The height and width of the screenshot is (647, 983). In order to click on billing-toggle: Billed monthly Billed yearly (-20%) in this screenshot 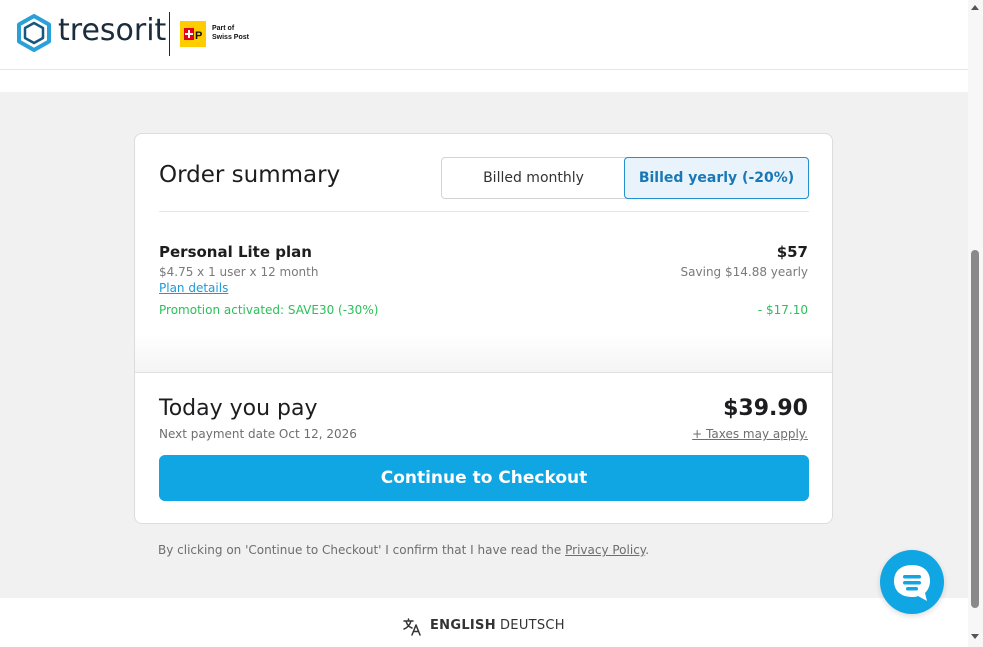, I will do `click(625, 178)`.